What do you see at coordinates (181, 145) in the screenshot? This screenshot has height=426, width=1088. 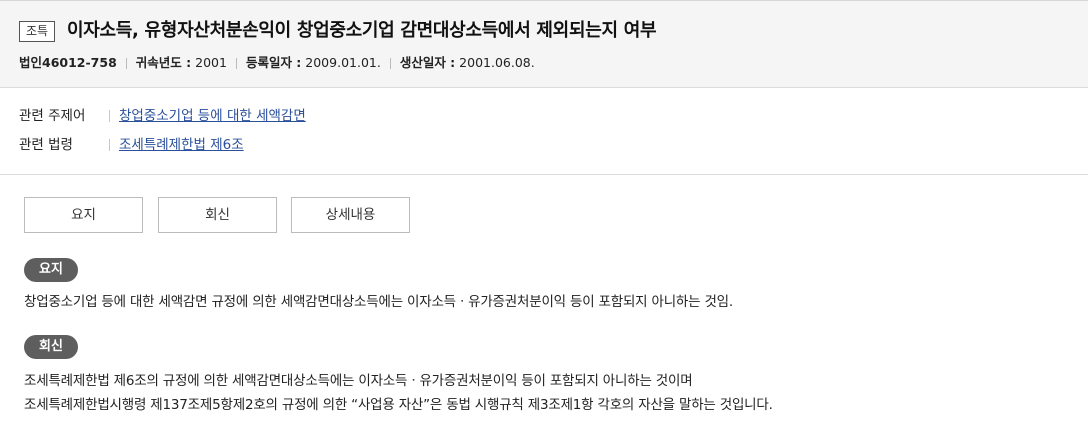 I see `related-law-link: 조세특례제한법 제6조` at bounding box center [181, 145].